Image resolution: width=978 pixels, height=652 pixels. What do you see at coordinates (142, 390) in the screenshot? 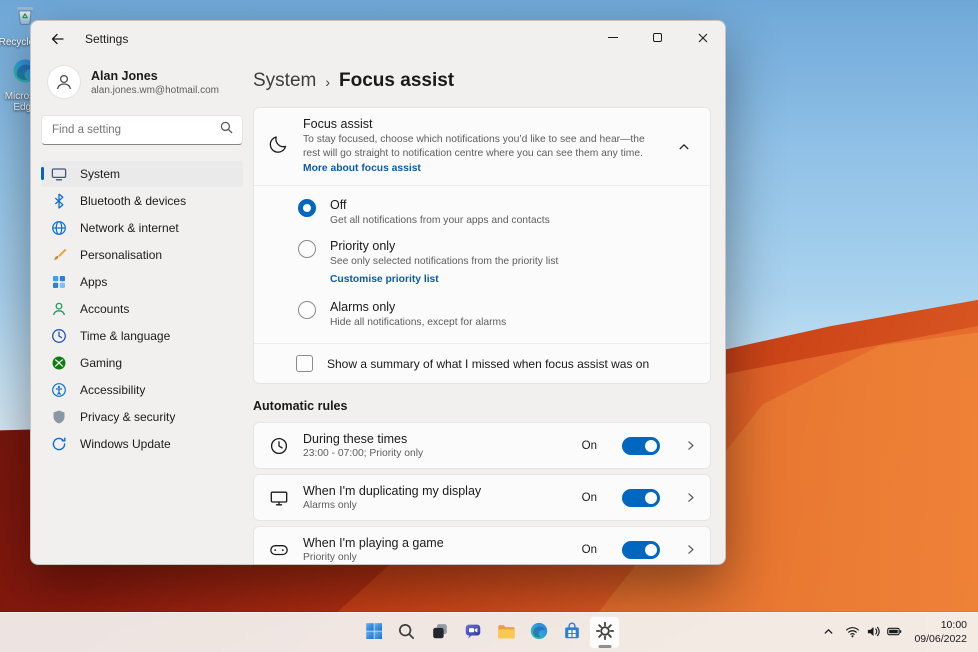
I see `sidebar-item-accessibility: Accessibility` at bounding box center [142, 390].